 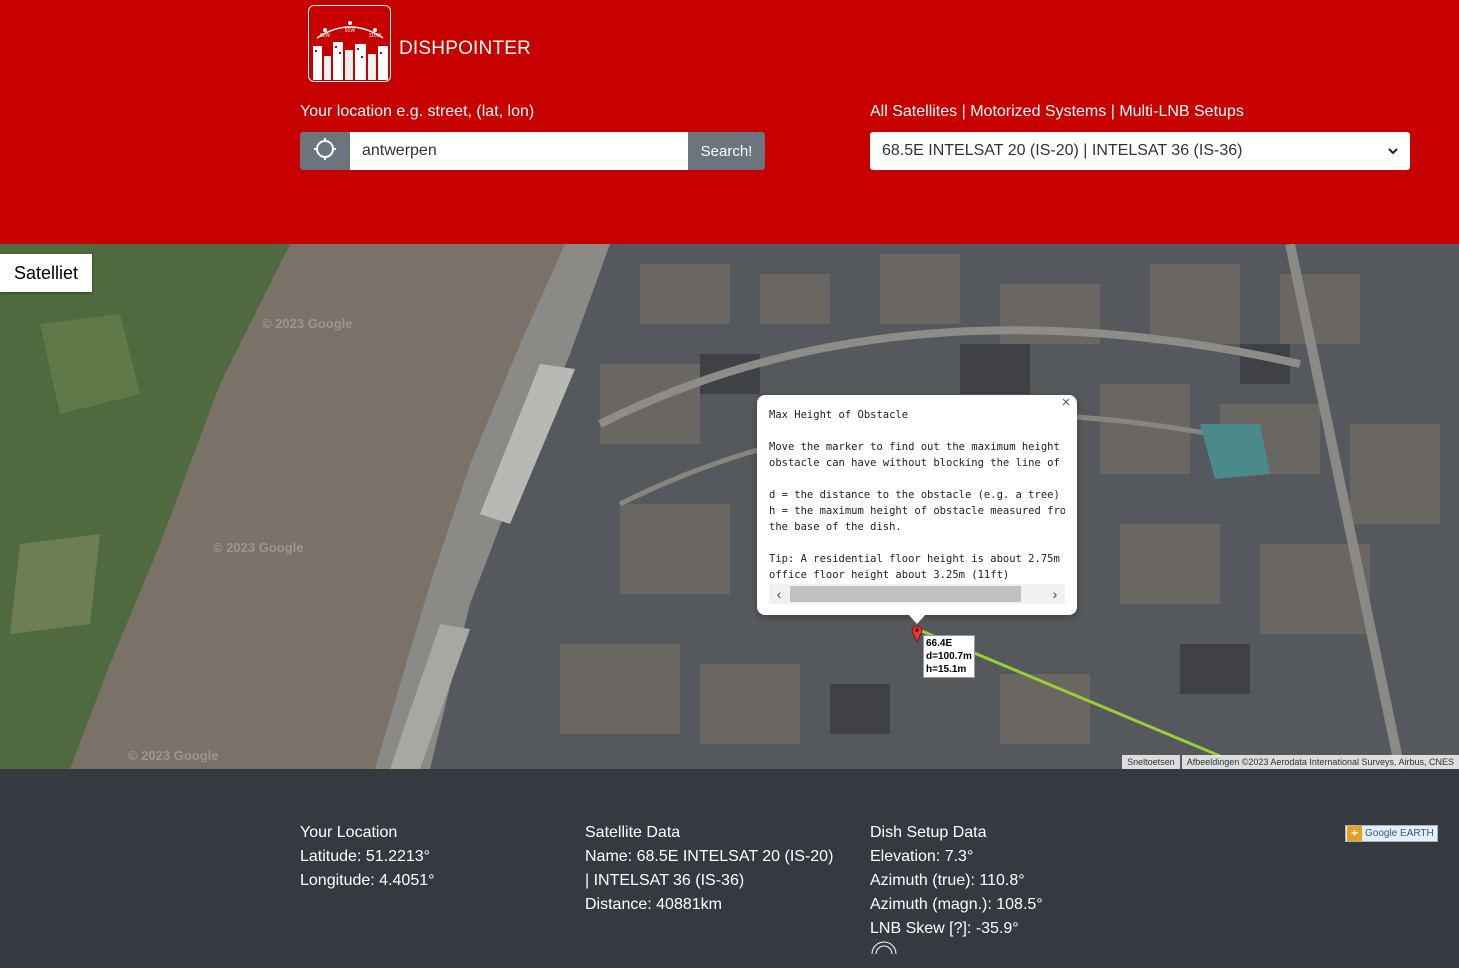 I want to click on popup-text: office floor height about 3.25m (11ft), so click(x=889, y=575).